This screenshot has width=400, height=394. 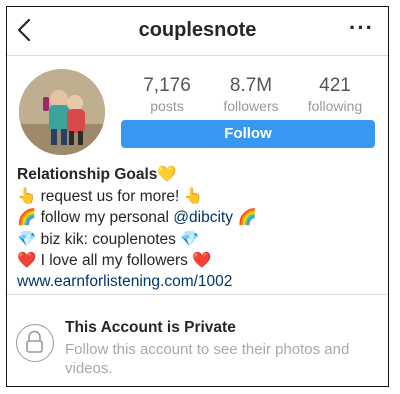 What do you see at coordinates (35, 343) in the screenshot?
I see `lock-icon` at bounding box center [35, 343].